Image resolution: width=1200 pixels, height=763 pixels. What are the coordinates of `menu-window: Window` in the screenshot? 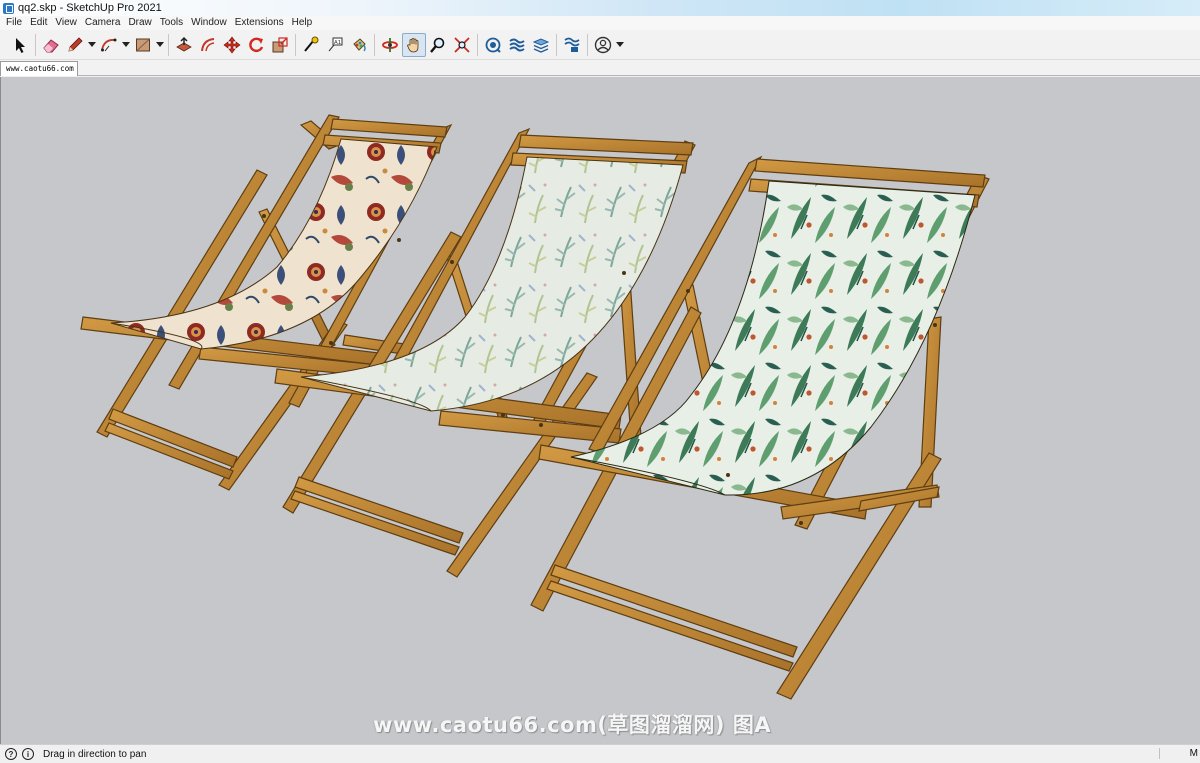 It's located at (209, 23).